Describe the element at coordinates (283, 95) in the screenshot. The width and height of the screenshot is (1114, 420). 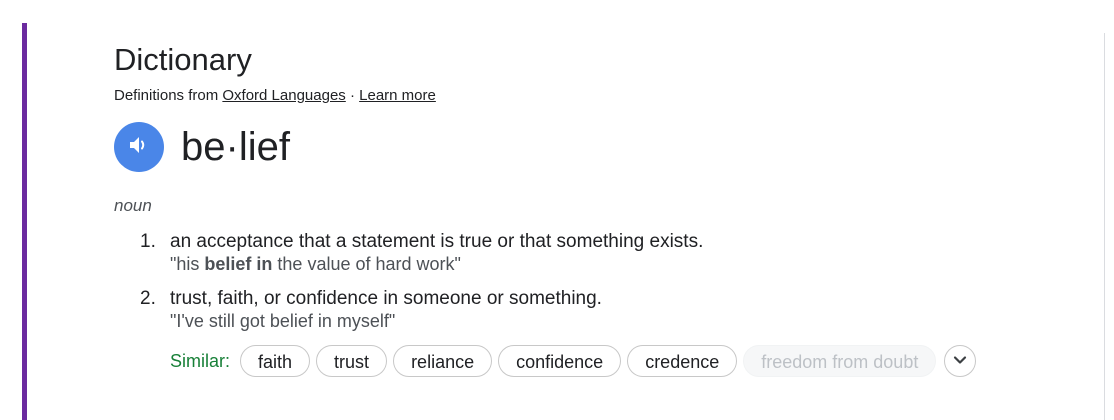
I see `oxford-languages-link: Oxford Languages` at that location.